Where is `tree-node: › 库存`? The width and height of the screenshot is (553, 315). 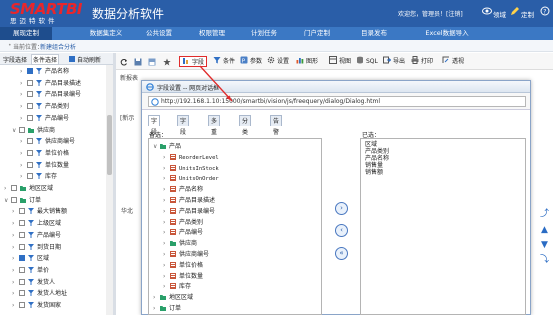
tree-node: › 库存 is located at coordinates (38, 177).